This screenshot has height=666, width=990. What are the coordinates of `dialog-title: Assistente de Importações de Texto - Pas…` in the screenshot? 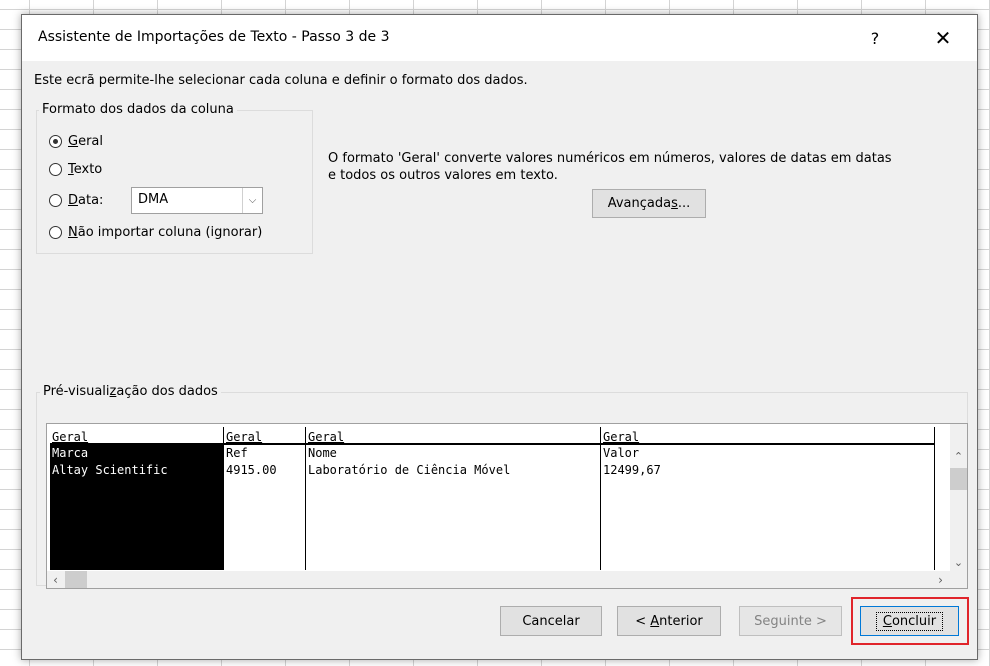 It's located at (214, 37).